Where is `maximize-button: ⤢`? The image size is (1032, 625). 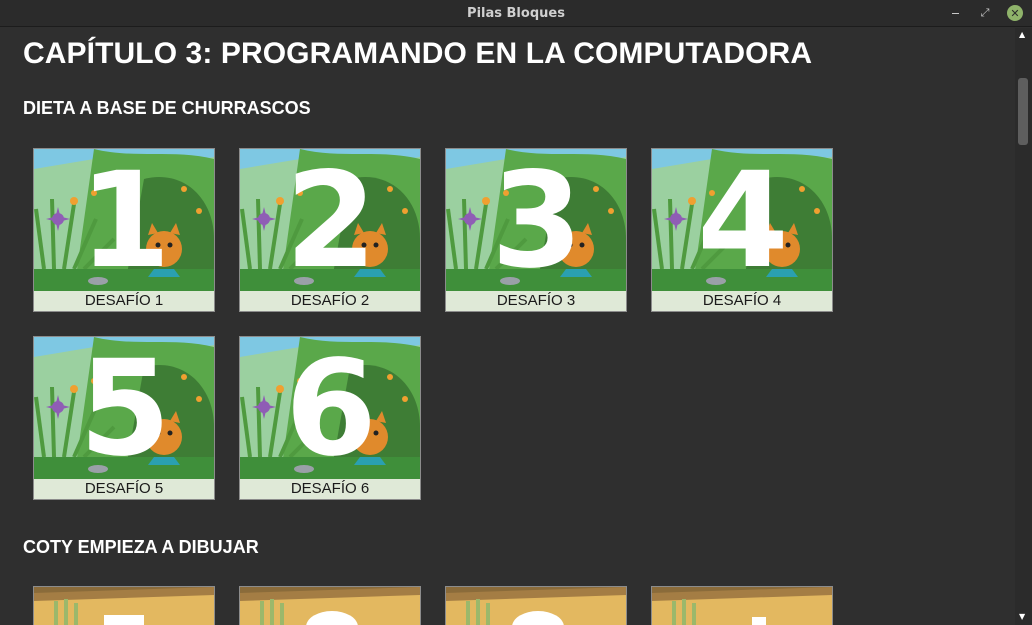 maximize-button: ⤢ is located at coordinates (985, 13).